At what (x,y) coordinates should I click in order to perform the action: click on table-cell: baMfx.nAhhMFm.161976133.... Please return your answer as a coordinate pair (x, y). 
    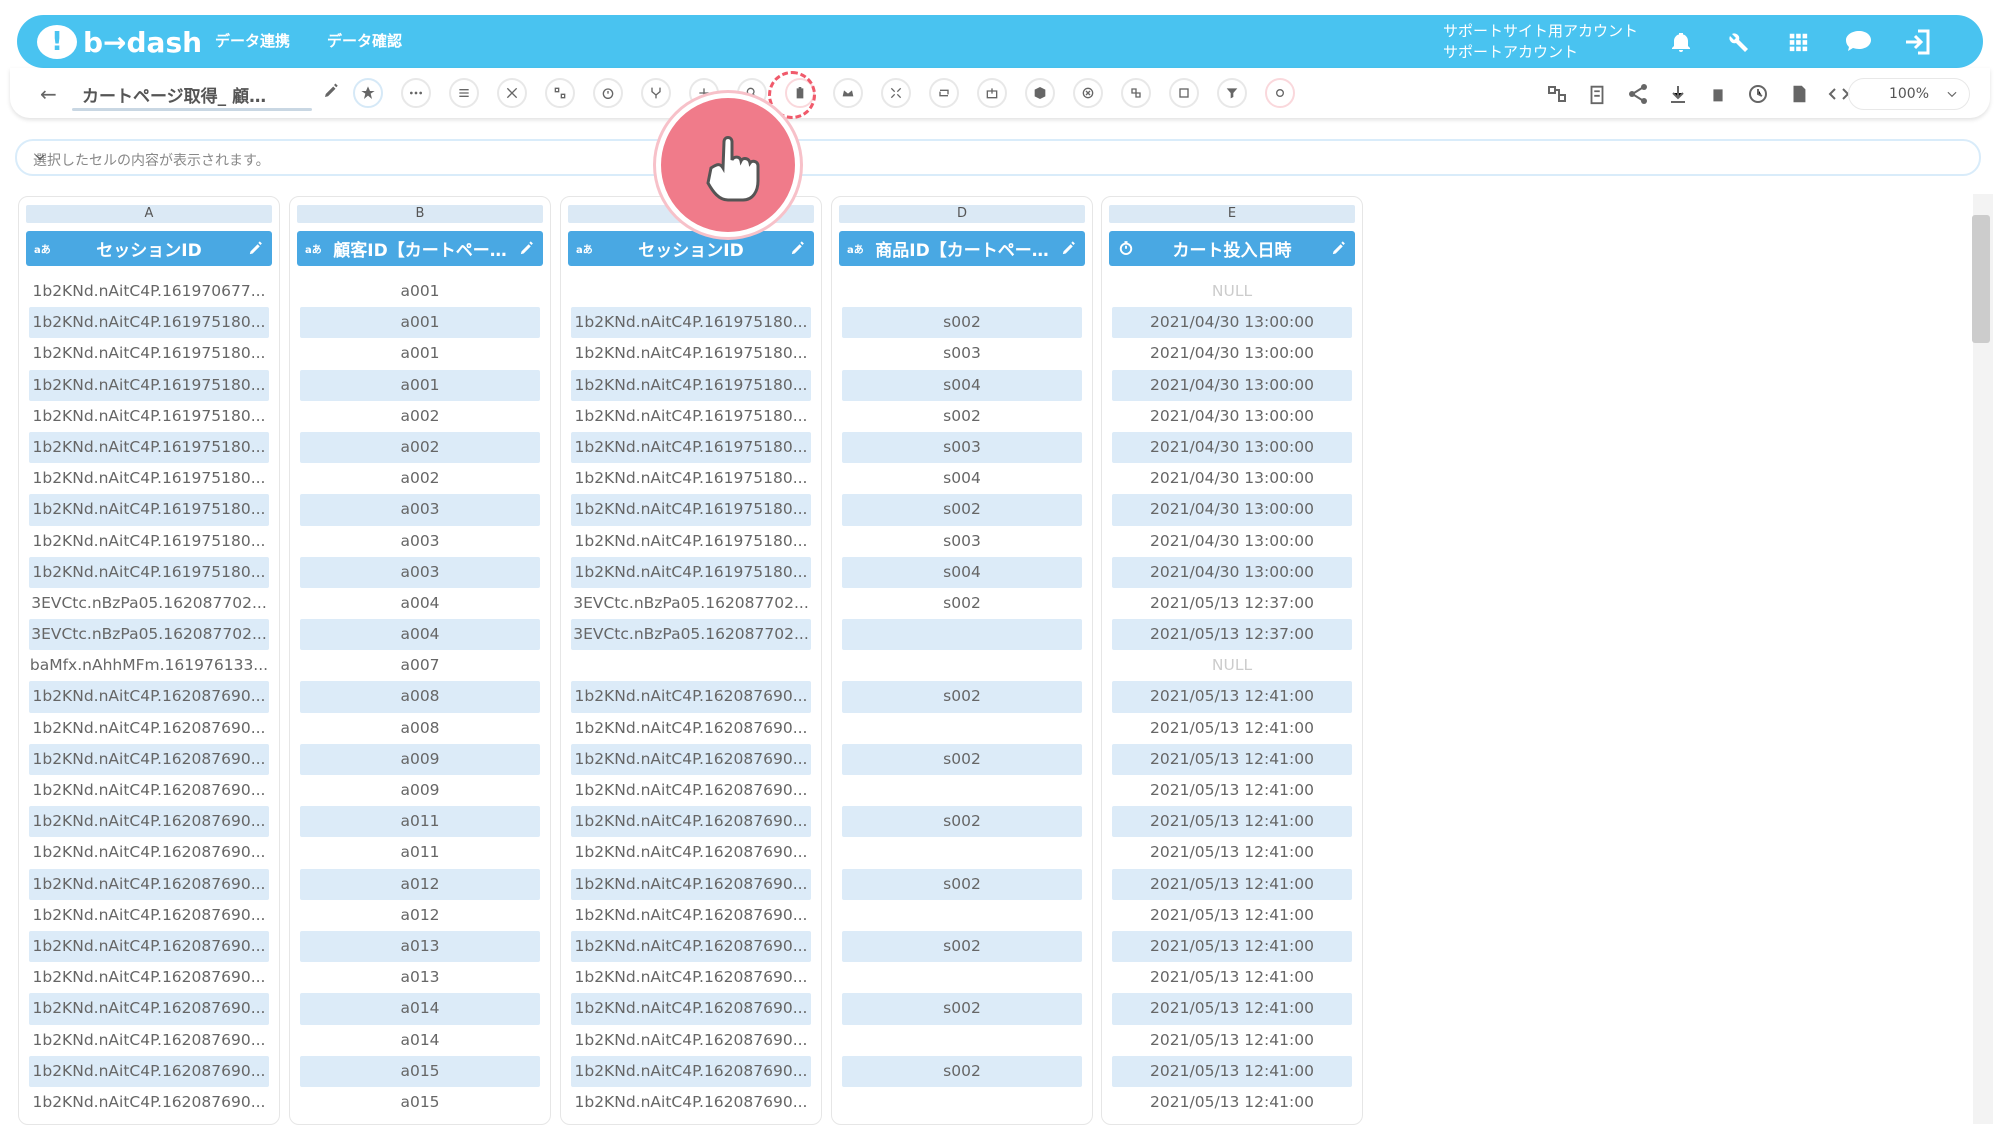
    Looking at the image, I should click on (149, 665).